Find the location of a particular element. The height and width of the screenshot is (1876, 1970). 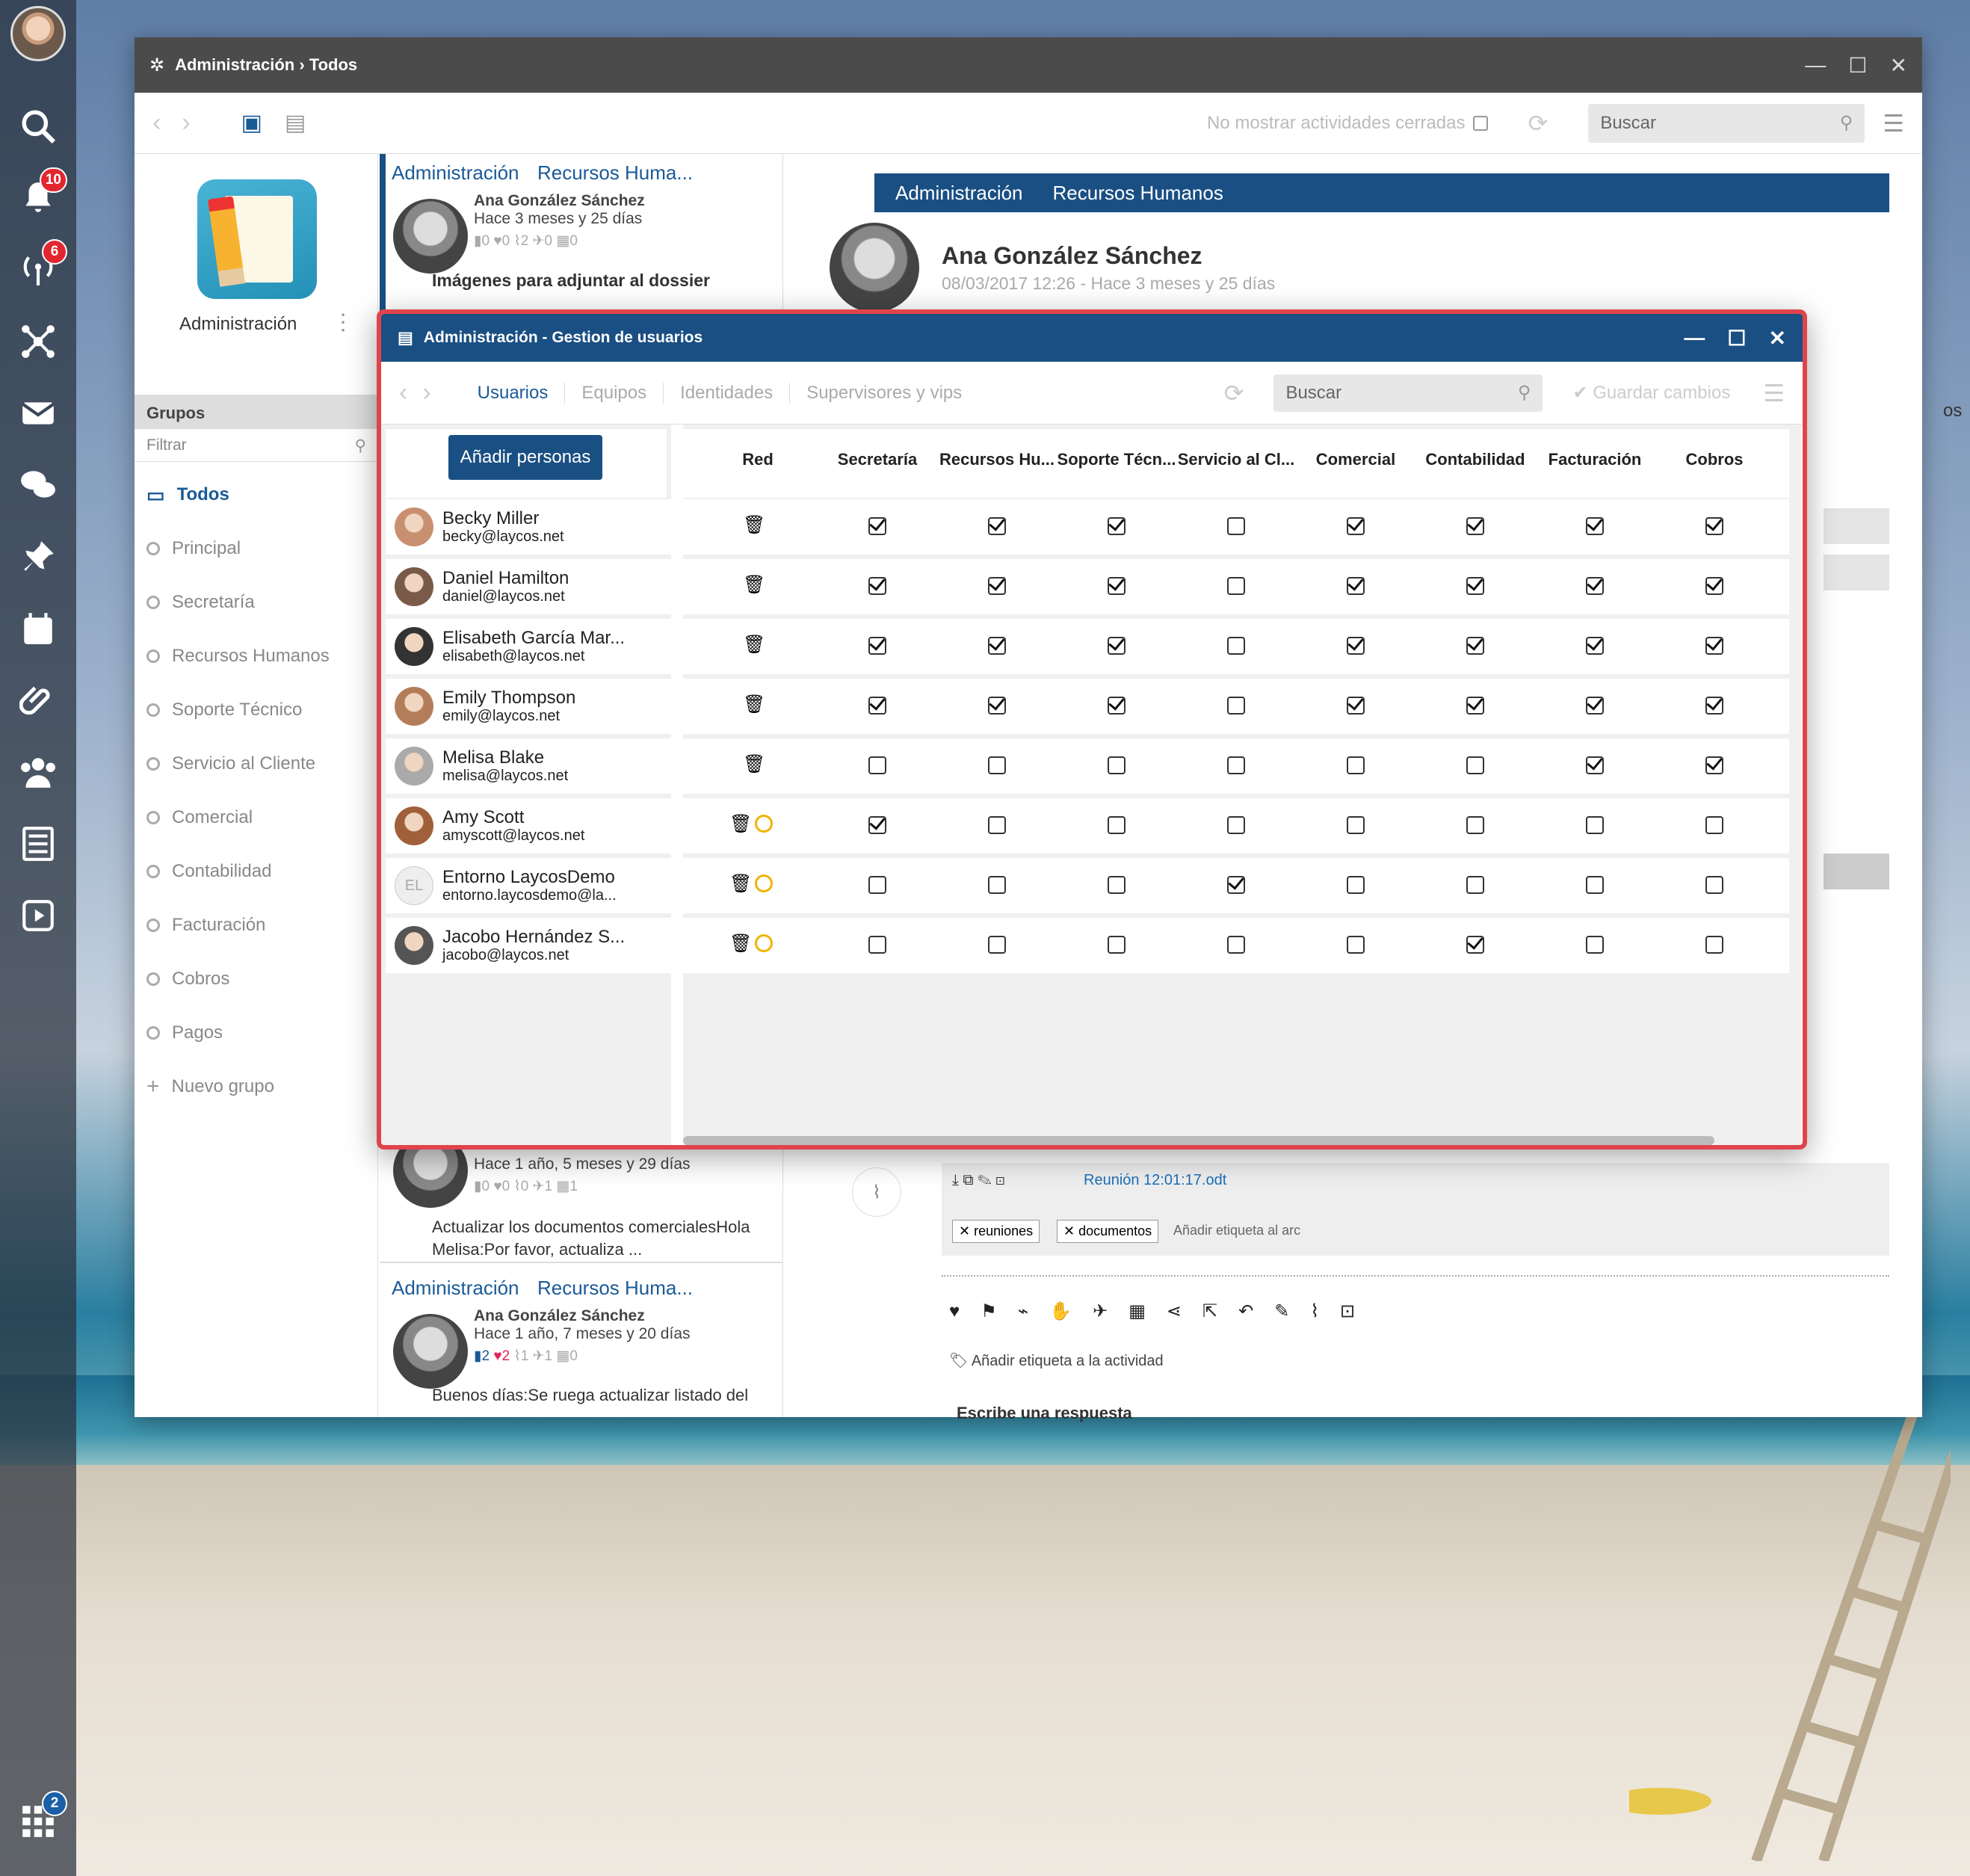

column-header: Secretaría is located at coordinates (877, 459).